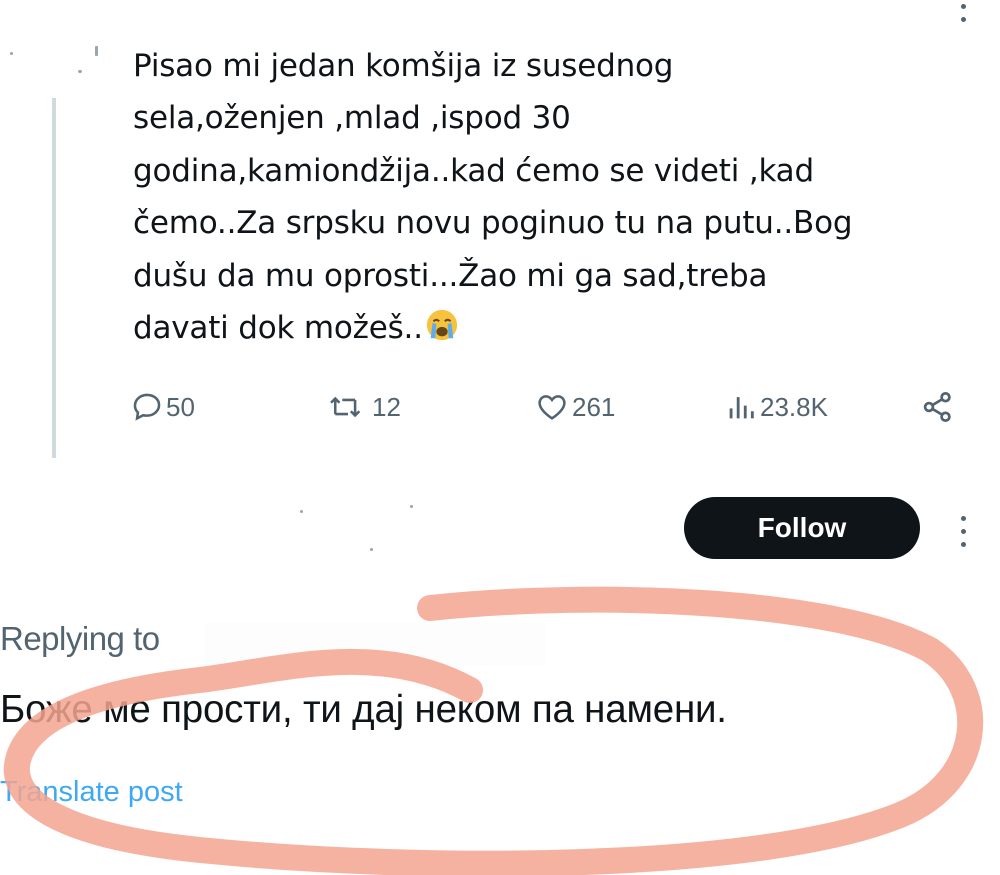 The width and height of the screenshot is (1000, 875). What do you see at coordinates (741, 408) in the screenshot?
I see `views-icon` at bounding box center [741, 408].